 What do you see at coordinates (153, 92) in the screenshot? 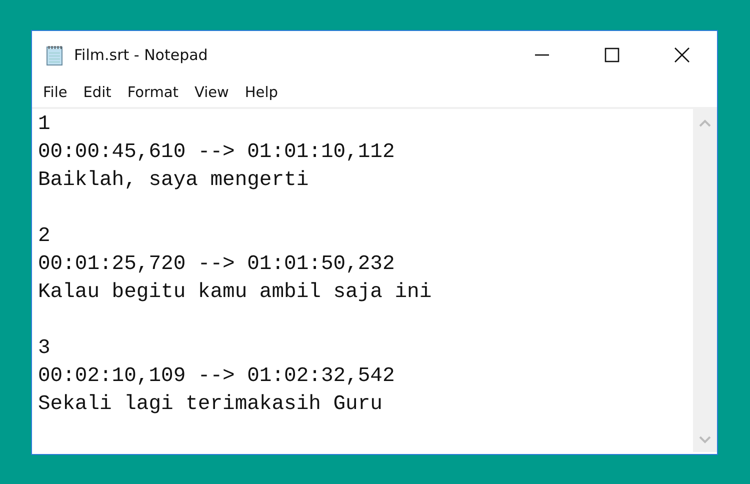
I see `menu-item: Format` at bounding box center [153, 92].